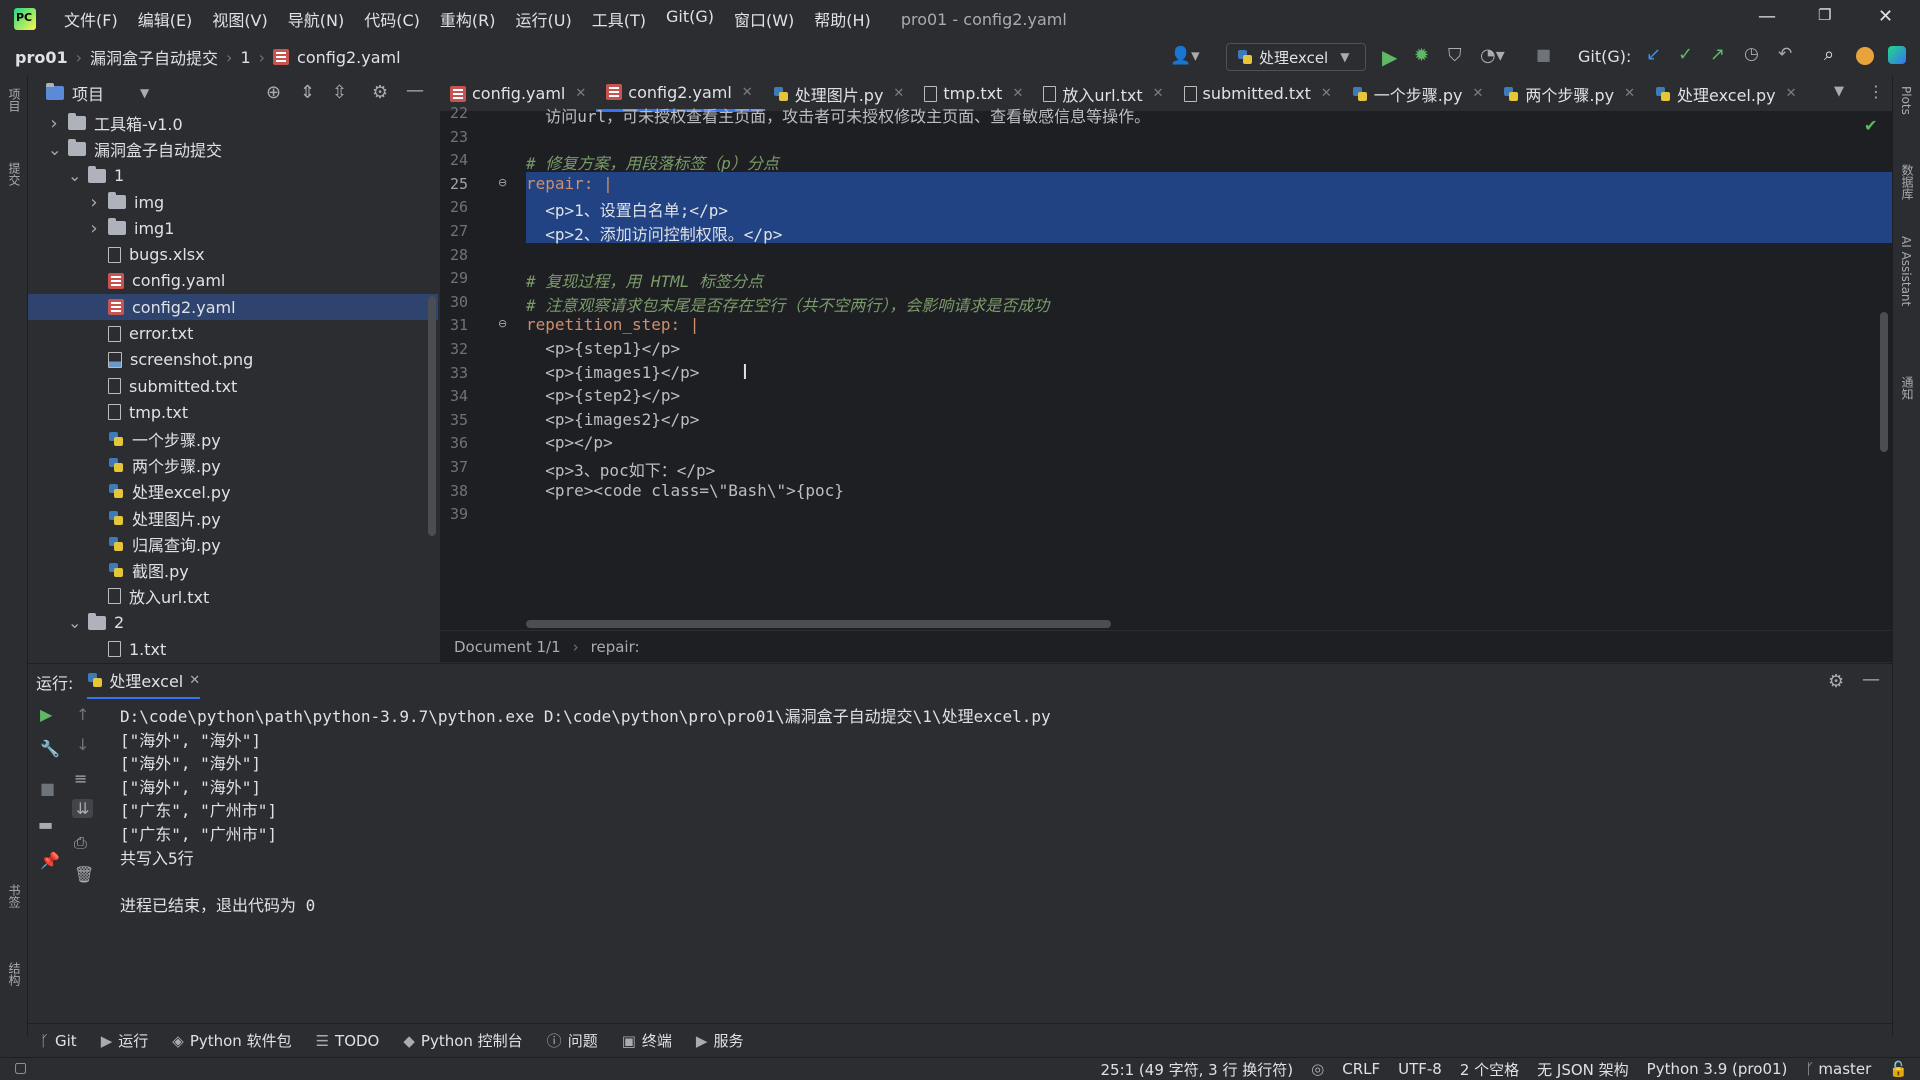  Describe the element at coordinates (612, 372) in the screenshot. I see `code-line: <p>{images1}</p>` at that location.